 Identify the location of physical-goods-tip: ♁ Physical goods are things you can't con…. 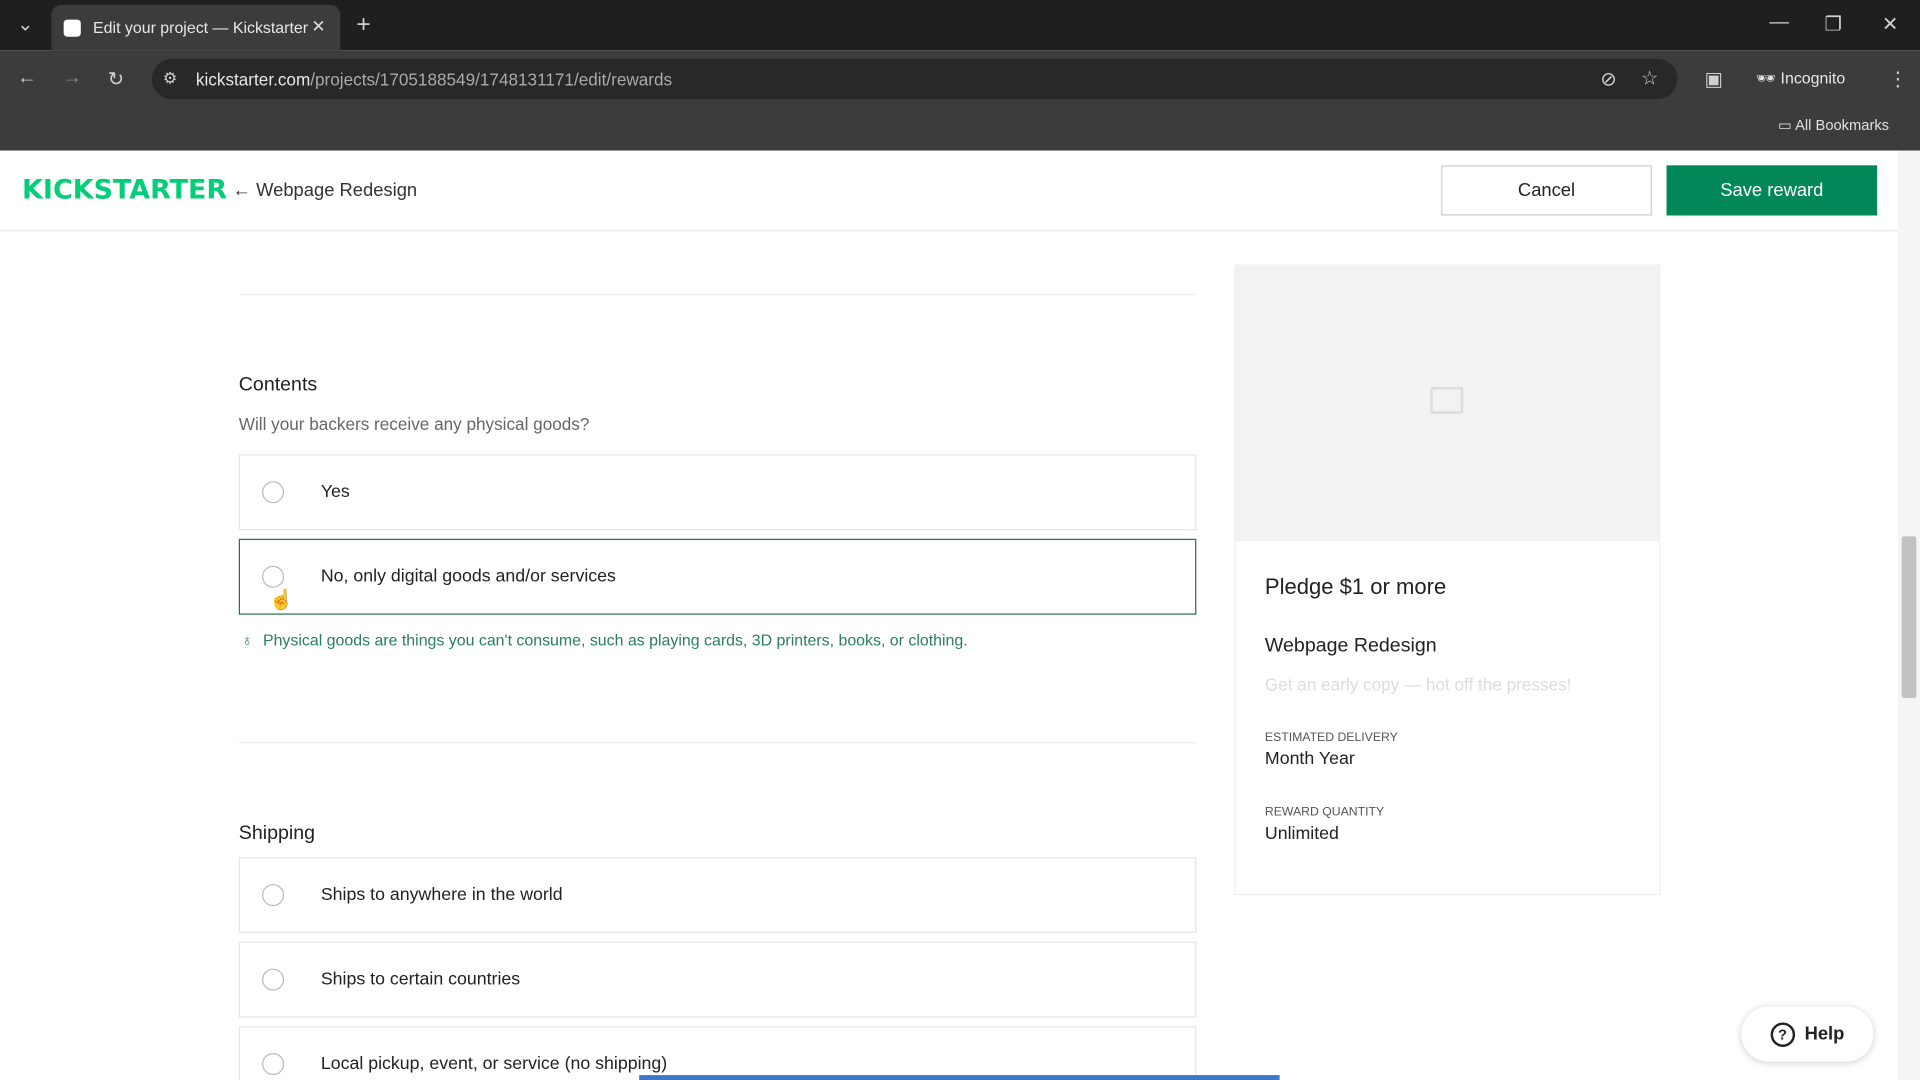
(604, 640).